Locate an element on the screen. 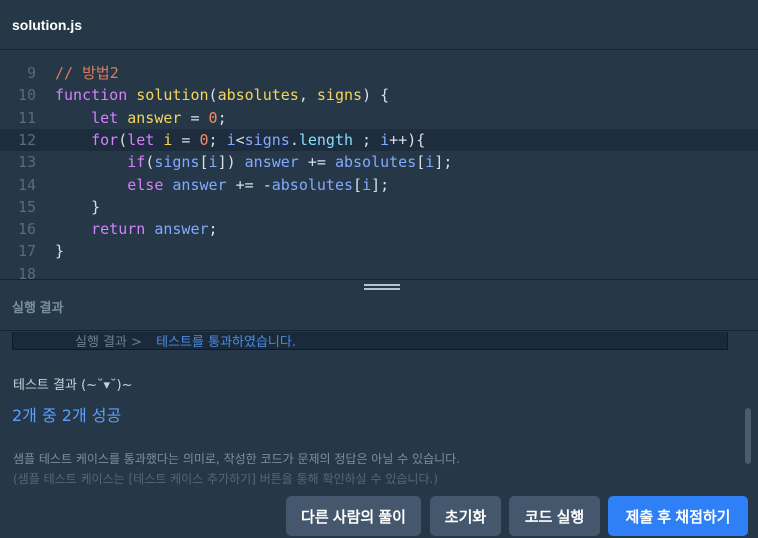 The image size is (758, 538). previous-run-message: 실행 결과 > 테스트를 통과하였습니다. is located at coordinates (370, 341).